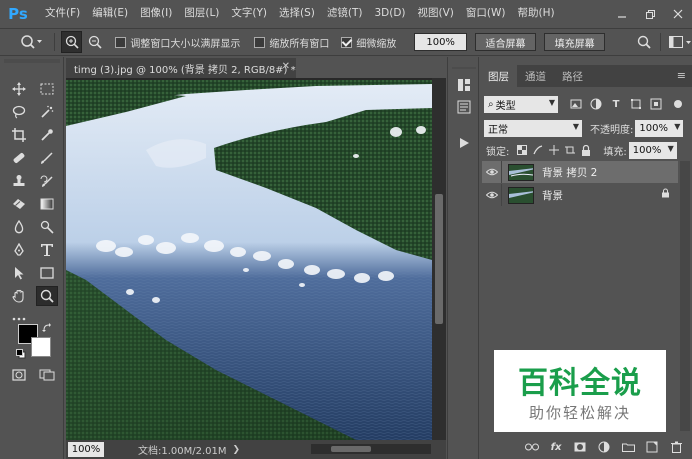  I want to click on minimize-icon, so click(622, 13).